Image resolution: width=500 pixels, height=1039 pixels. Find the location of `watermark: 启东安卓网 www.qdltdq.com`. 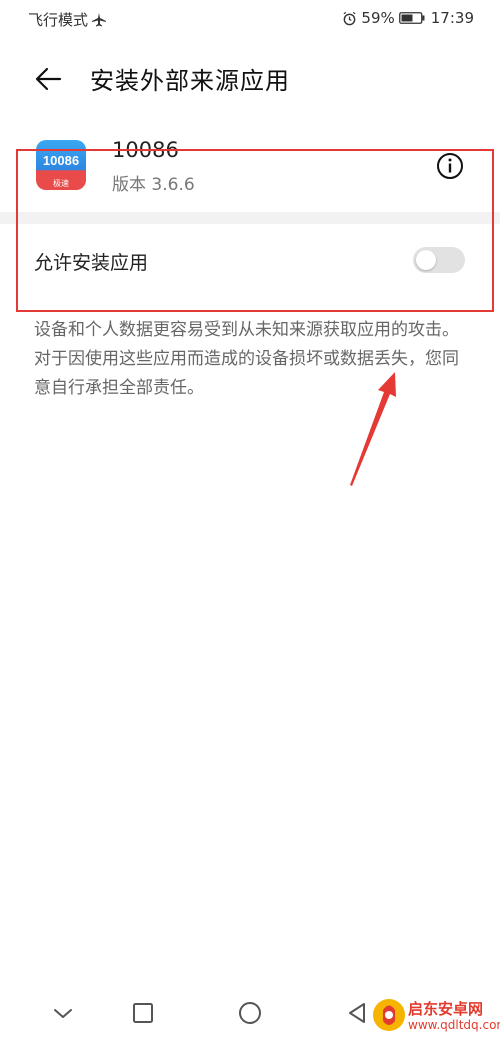

watermark: 启东安卓网 www.qdltdq.com is located at coordinates (436, 1016).